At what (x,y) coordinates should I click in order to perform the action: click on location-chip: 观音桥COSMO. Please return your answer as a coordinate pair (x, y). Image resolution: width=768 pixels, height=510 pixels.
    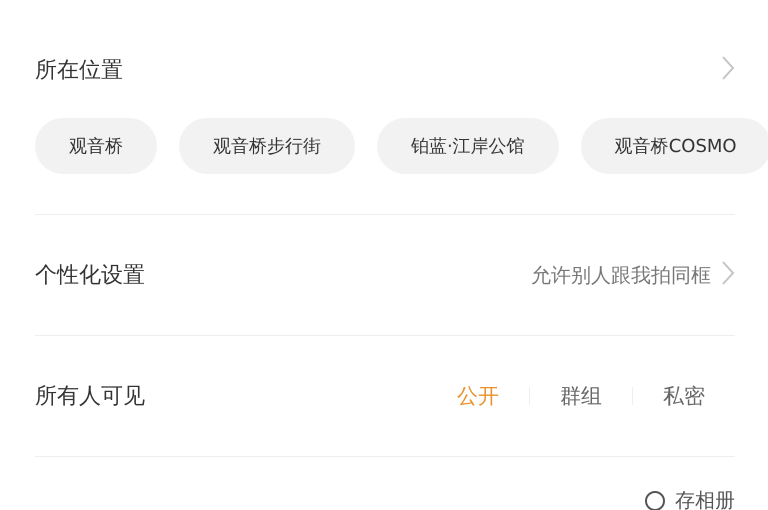
    Looking at the image, I should click on (674, 146).